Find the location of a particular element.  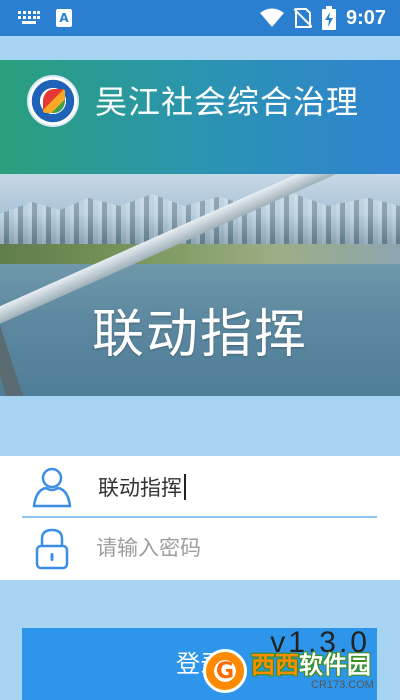

password-input is located at coordinates (231, 548).